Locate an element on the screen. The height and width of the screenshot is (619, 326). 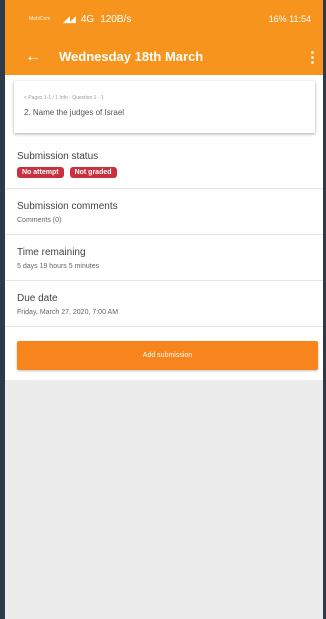
time-remaining-label: Time remaining is located at coordinates (51, 252).